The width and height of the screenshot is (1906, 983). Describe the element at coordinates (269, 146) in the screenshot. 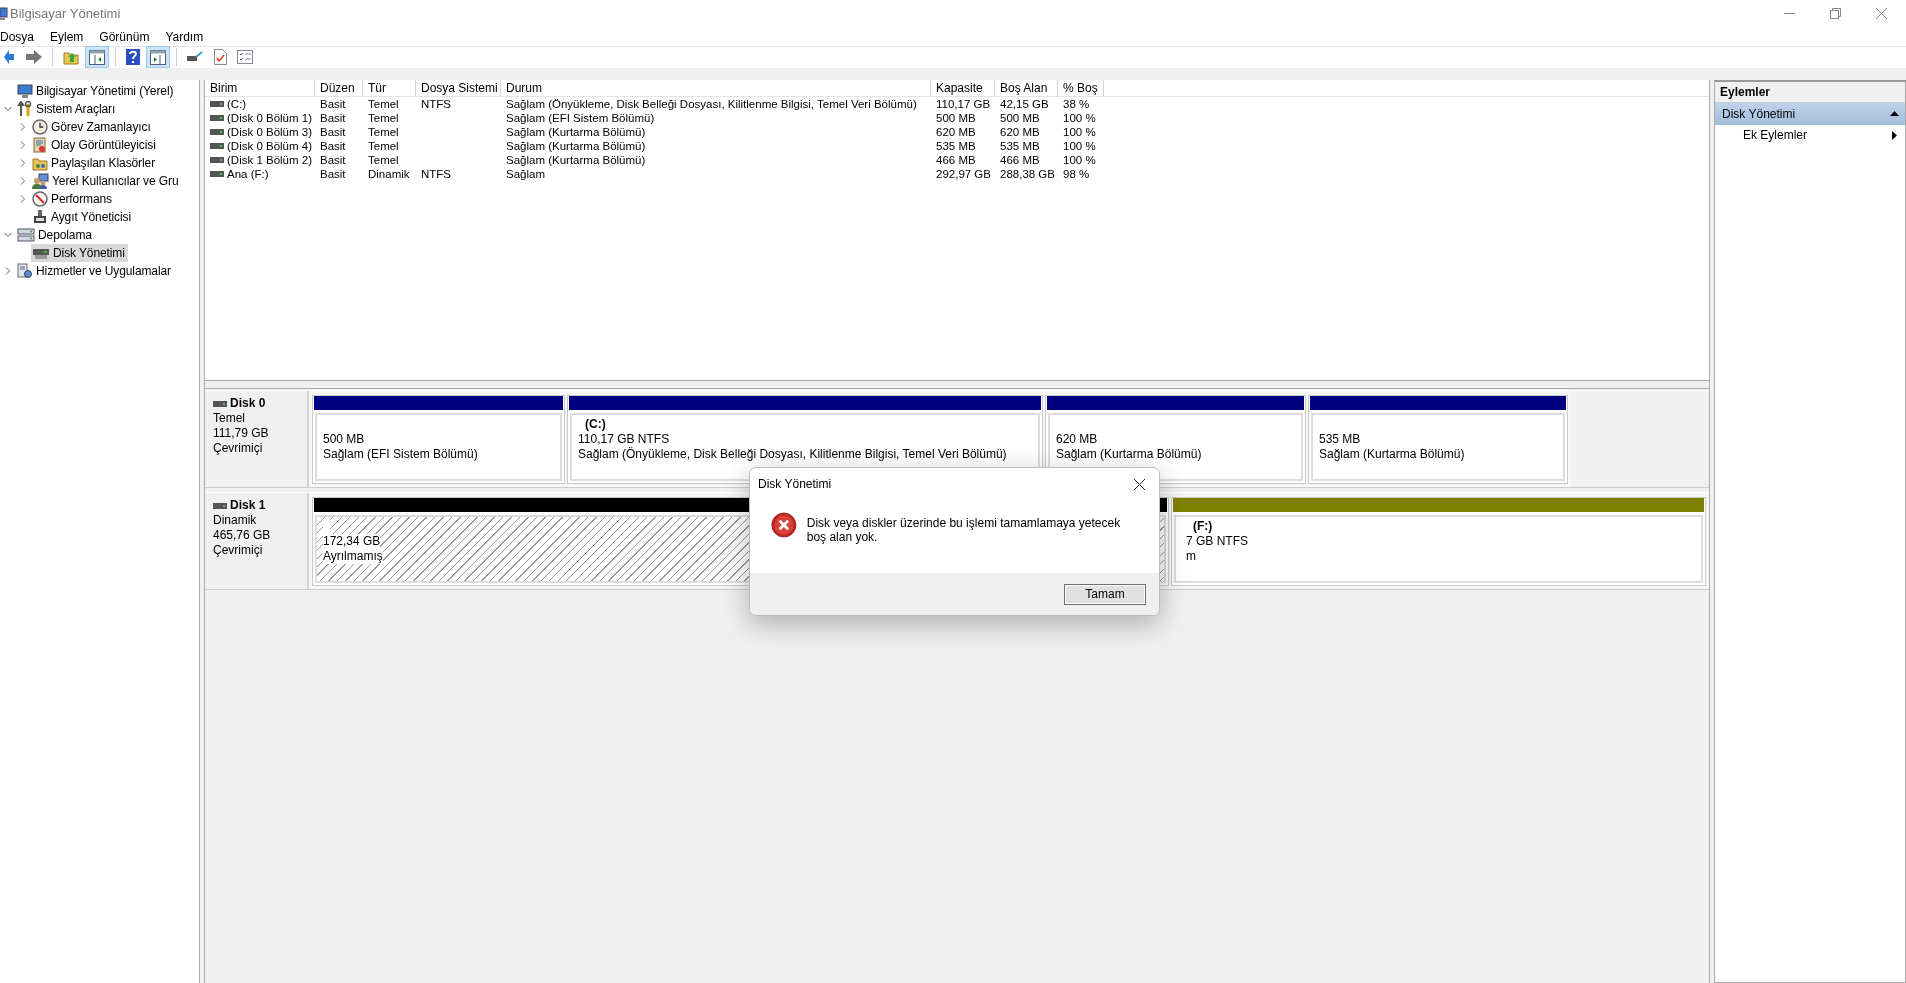

I see `table-cell: (Disk 0 Bölüm 4)` at that location.